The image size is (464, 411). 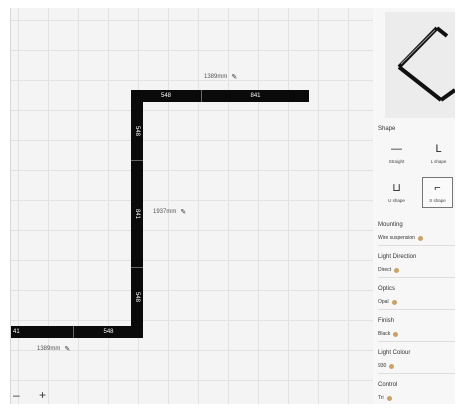 I want to click on shape-option-s: ⌐ S shape, so click(x=437, y=192).